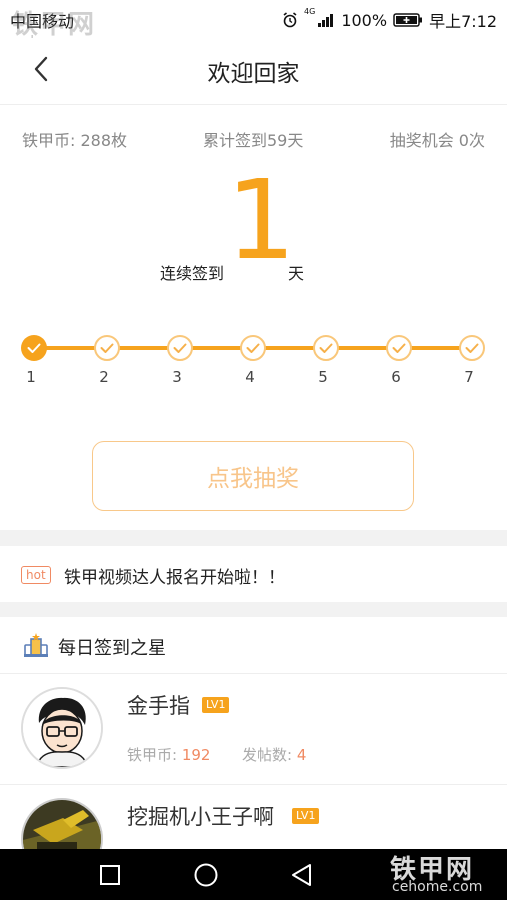 Image resolution: width=507 pixels, height=900 pixels. Describe the element at coordinates (41, 69) in the screenshot. I see `chevron-left-icon` at that location.